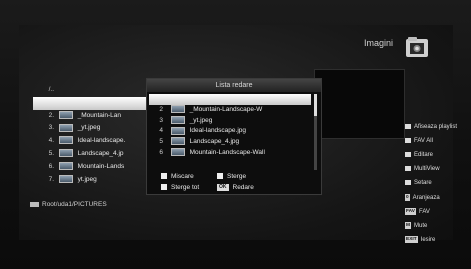 The height and width of the screenshot is (269, 471). I want to click on file-row: 4. Ideal-landscape., so click(95, 141).